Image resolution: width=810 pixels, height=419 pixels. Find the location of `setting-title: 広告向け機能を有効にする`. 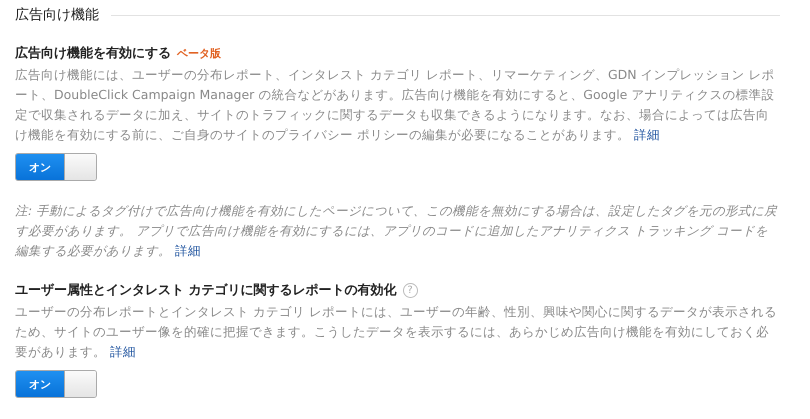

setting-title: 広告向け機能を有効にする is located at coordinates (93, 53).